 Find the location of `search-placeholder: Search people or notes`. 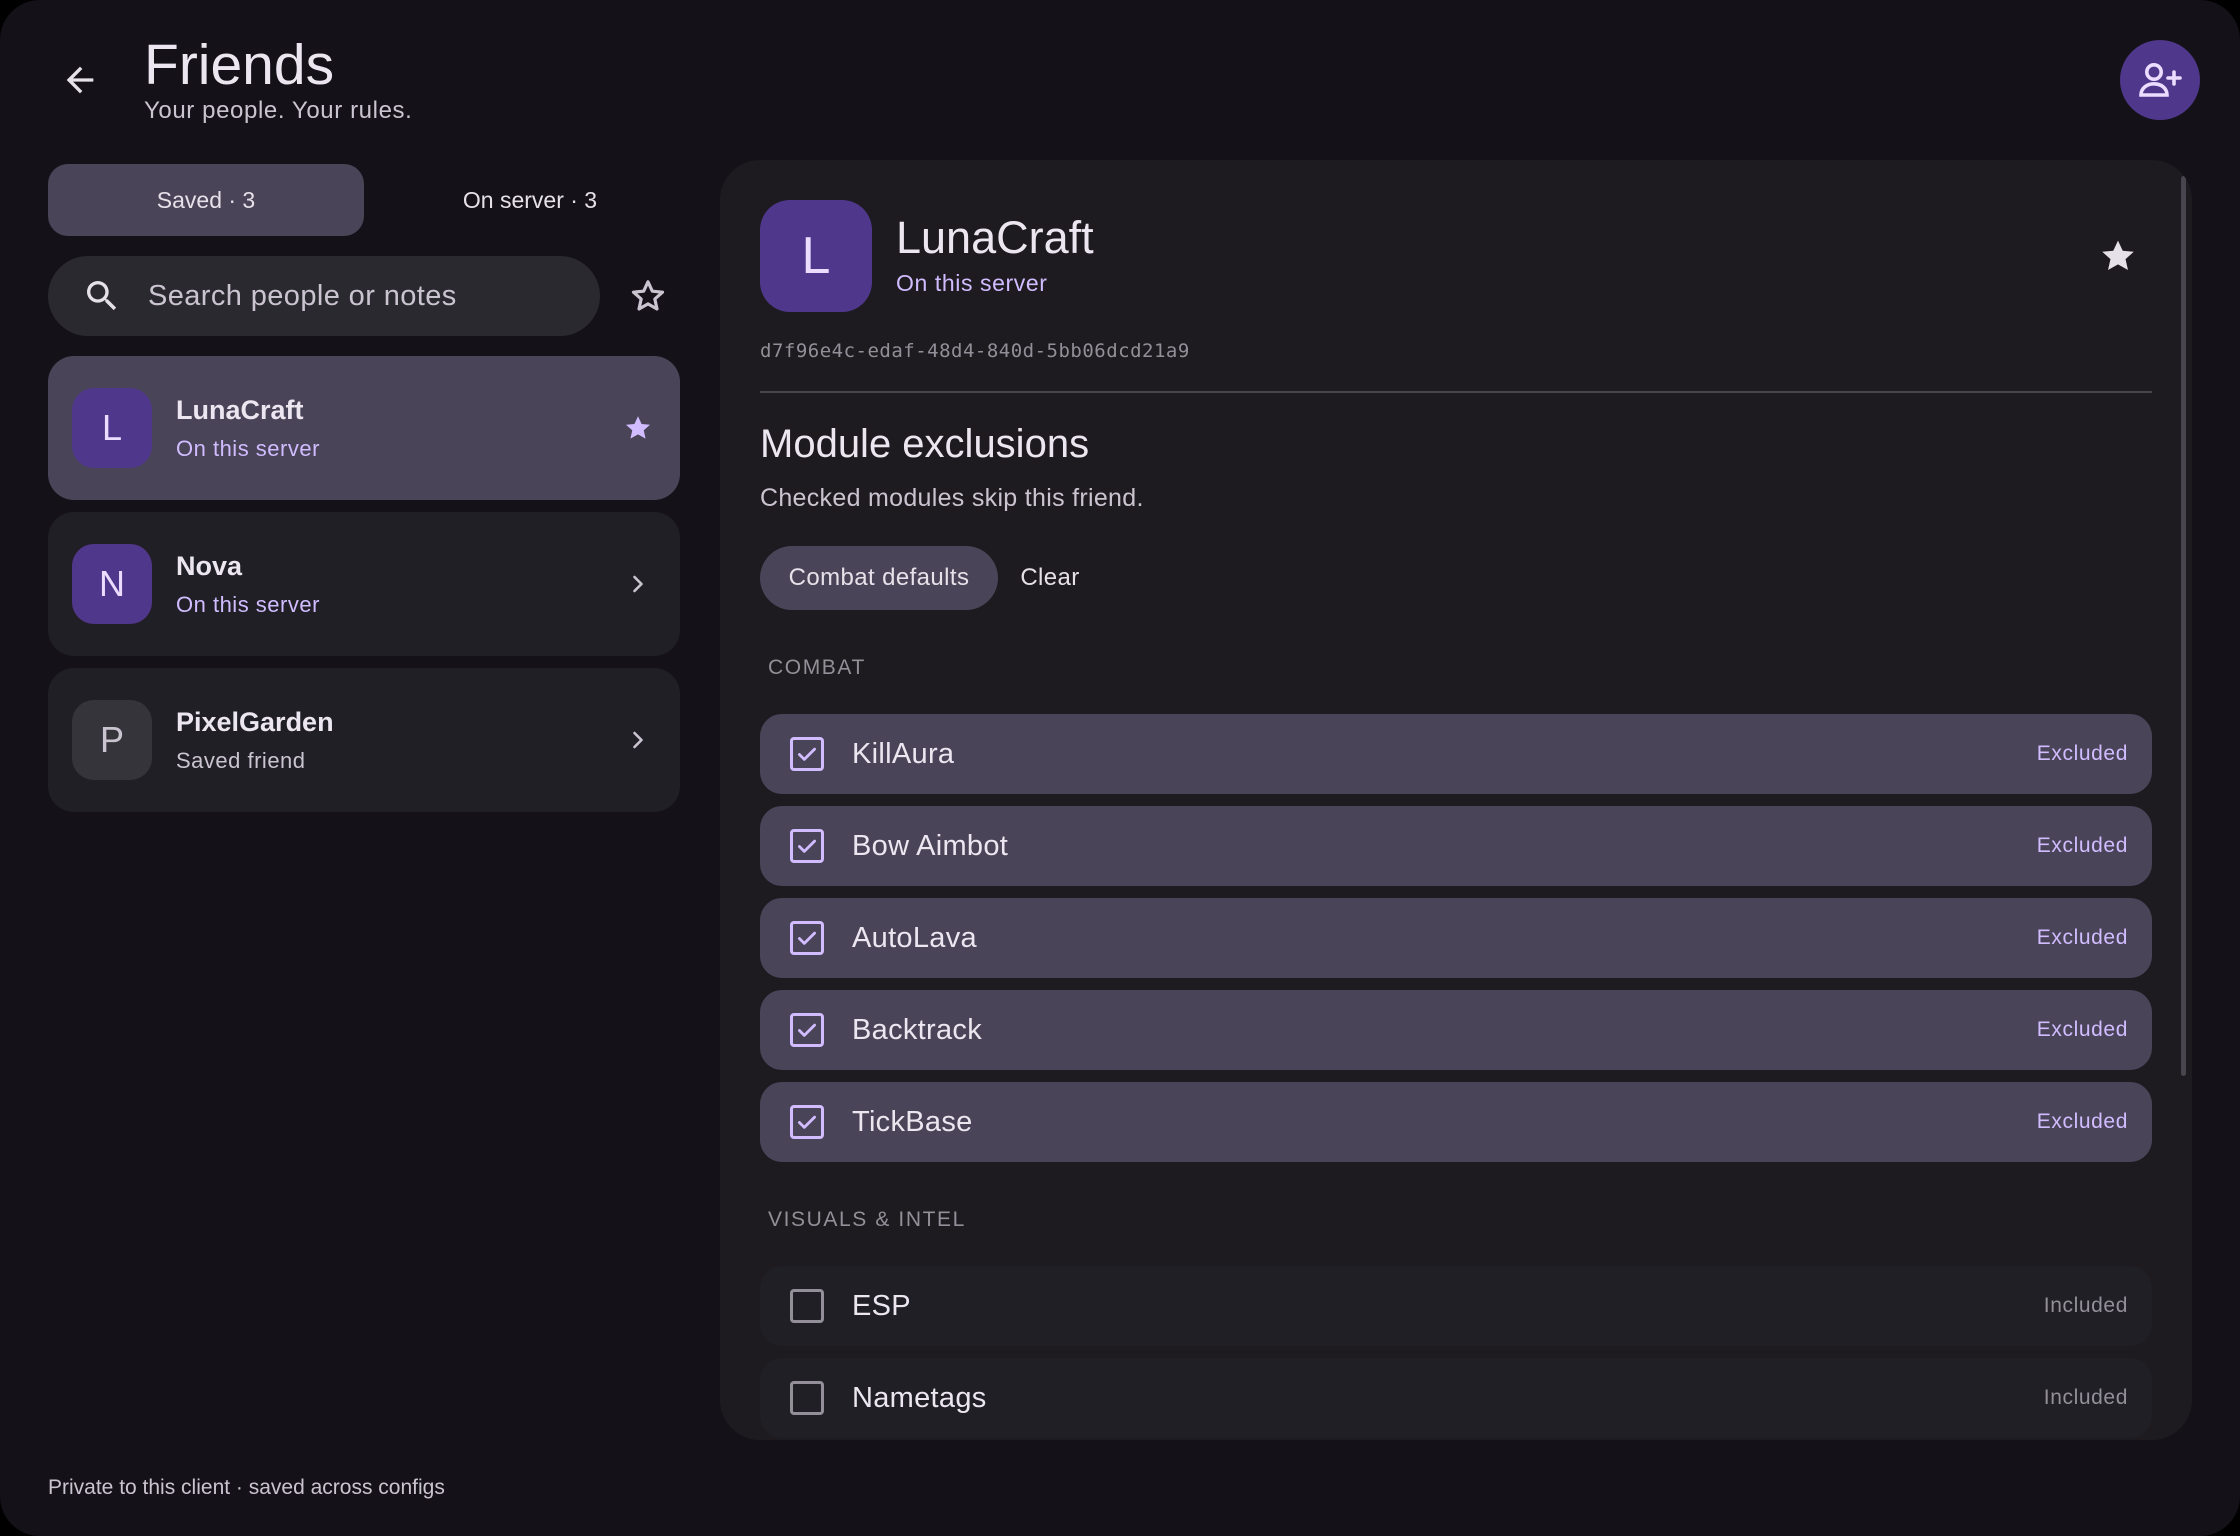

search-placeholder: Search people or notes is located at coordinates (302, 295).